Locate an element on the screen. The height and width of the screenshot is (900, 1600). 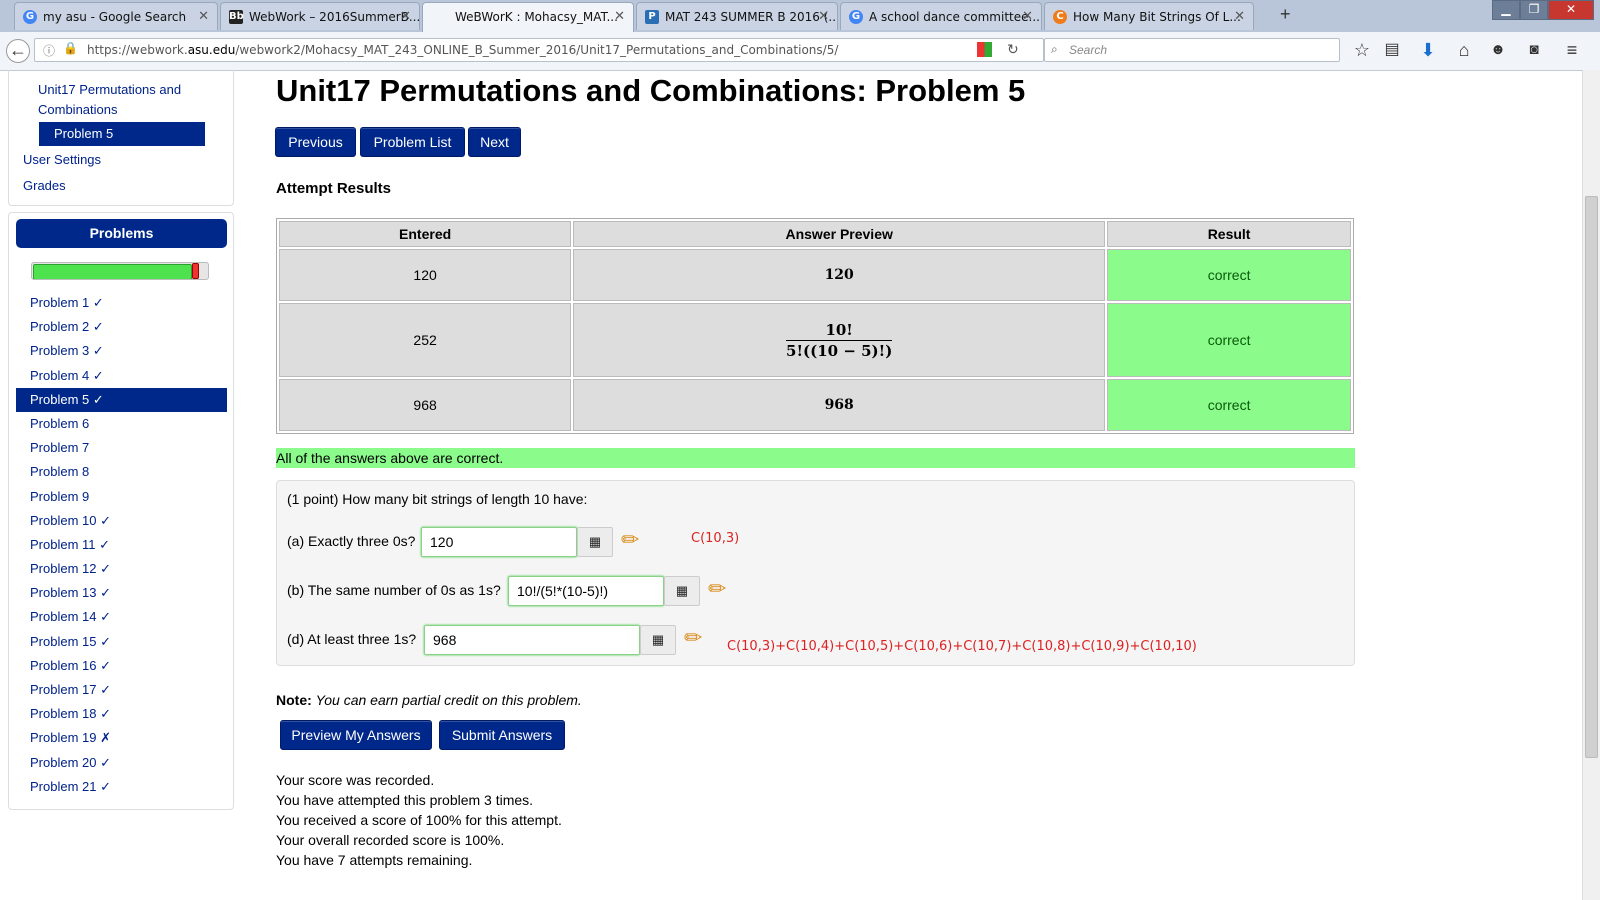
search-icon: ⌕ is located at coordinates (1054, 49).